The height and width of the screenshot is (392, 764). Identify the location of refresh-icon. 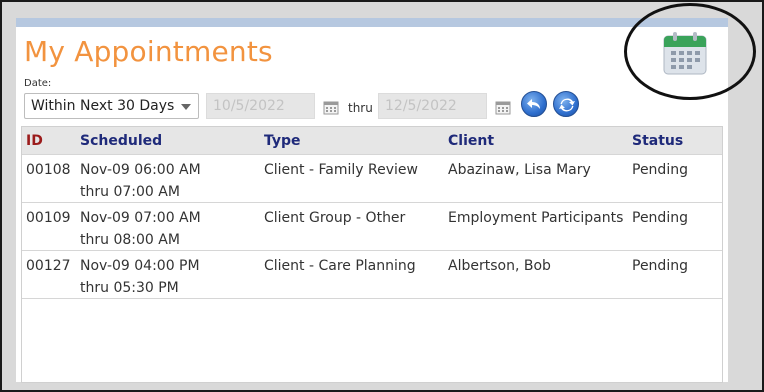
(567, 105).